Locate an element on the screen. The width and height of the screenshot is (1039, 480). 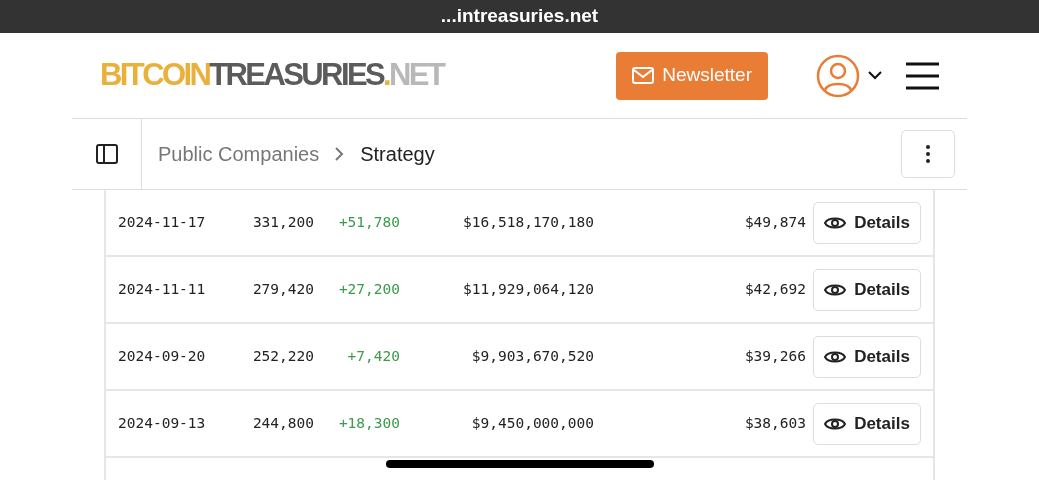
table-cell-text: $38,603 is located at coordinates (774, 423).